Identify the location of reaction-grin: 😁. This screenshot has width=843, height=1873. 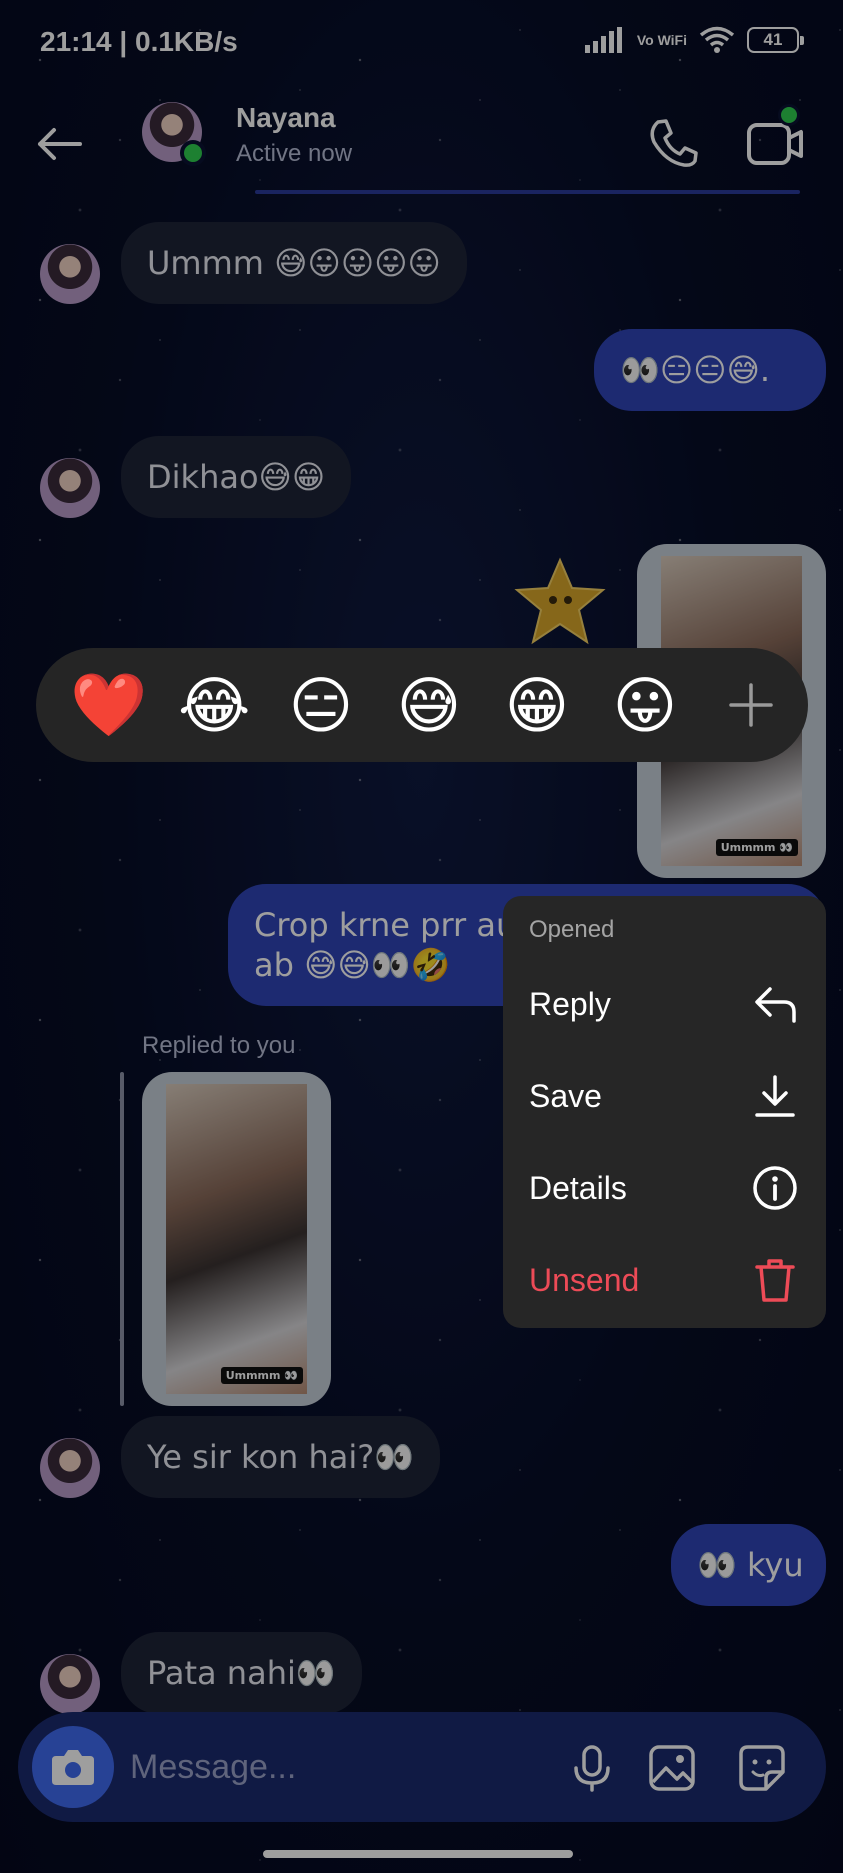
(537, 705).